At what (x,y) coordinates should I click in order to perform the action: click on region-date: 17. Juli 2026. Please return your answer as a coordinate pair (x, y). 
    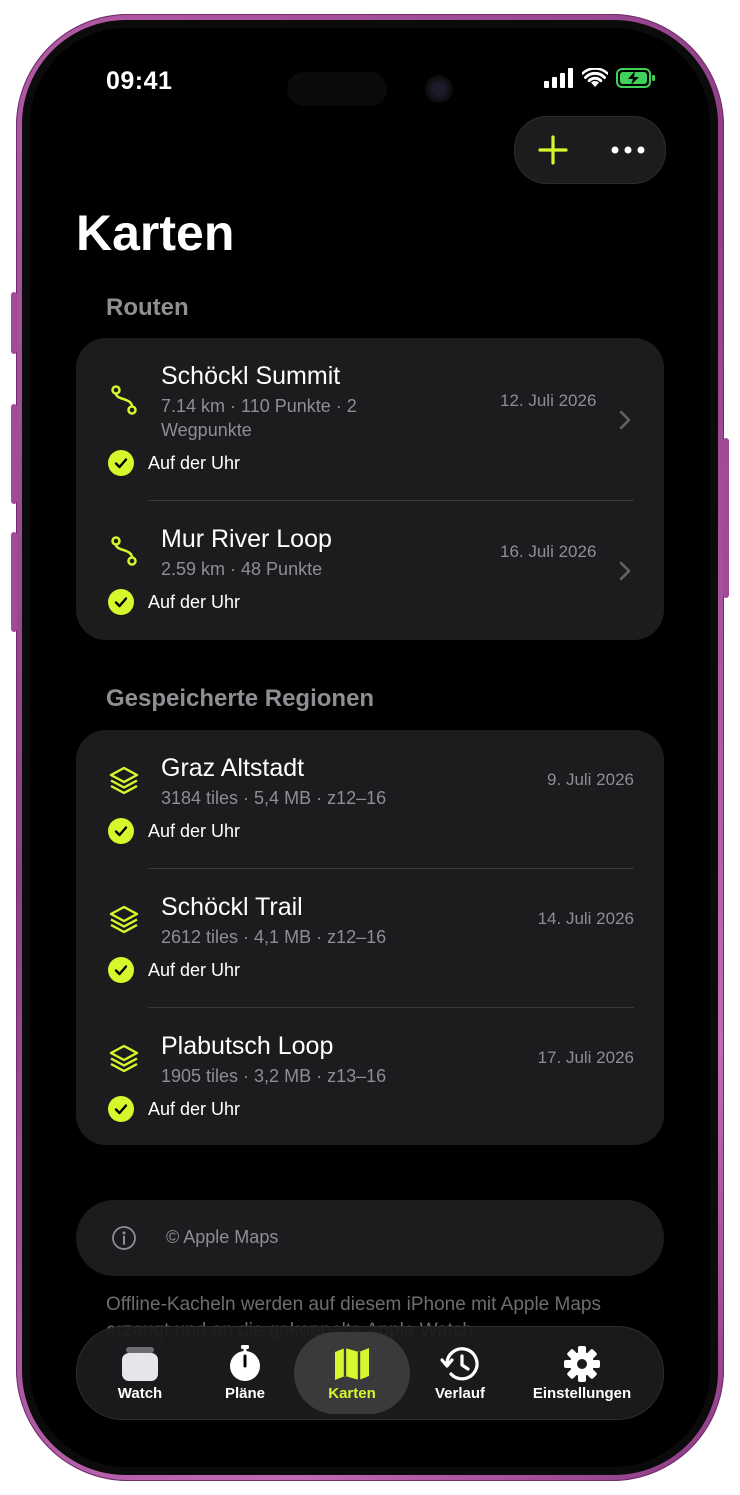
    Looking at the image, I should click on (585, 1057).